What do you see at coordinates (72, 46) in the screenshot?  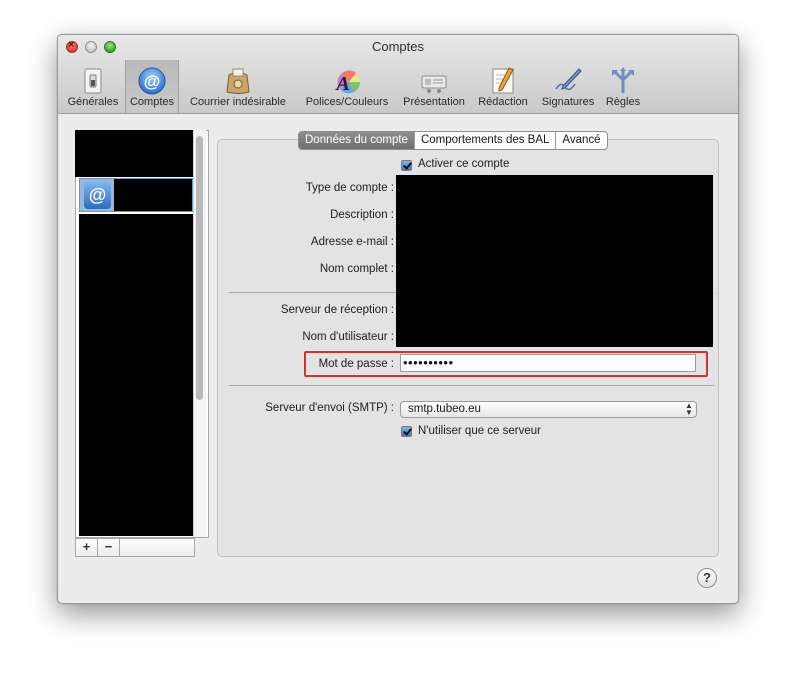 I see `close-button` at bounding box center [72, 46].